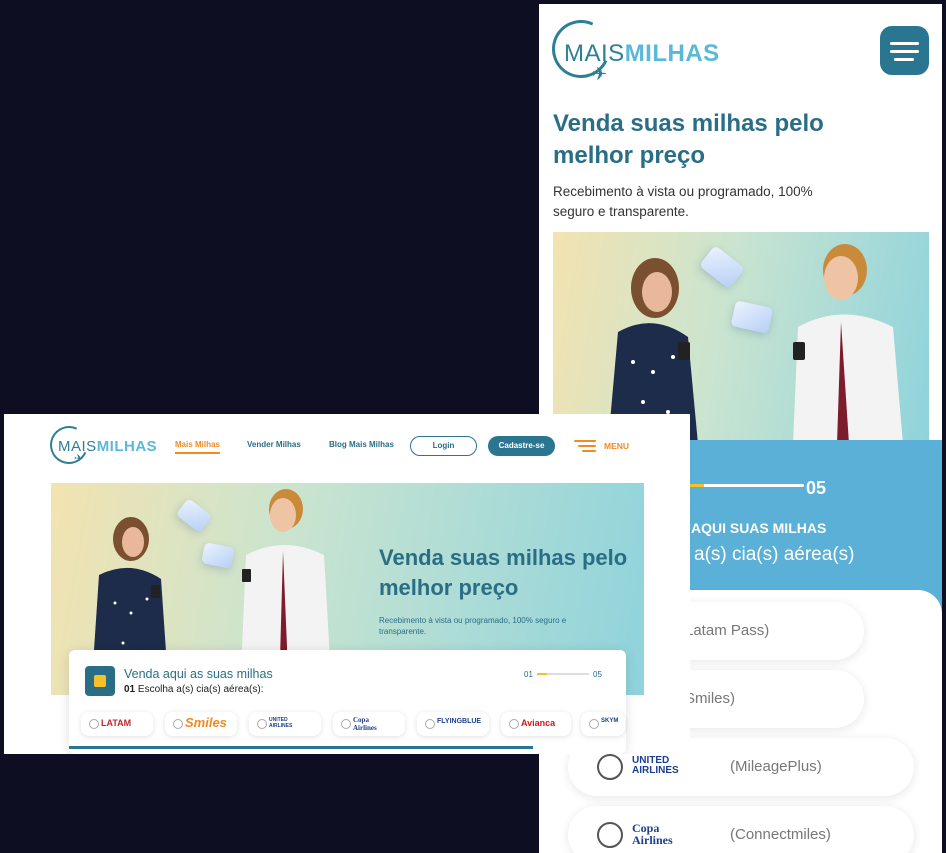 Image resolution: width=946 pixels, height=853 pixels. Describe the element at coordinates (201, 724) in the screenshot. I see `airline-chip-smiles: Smiles` at that location.